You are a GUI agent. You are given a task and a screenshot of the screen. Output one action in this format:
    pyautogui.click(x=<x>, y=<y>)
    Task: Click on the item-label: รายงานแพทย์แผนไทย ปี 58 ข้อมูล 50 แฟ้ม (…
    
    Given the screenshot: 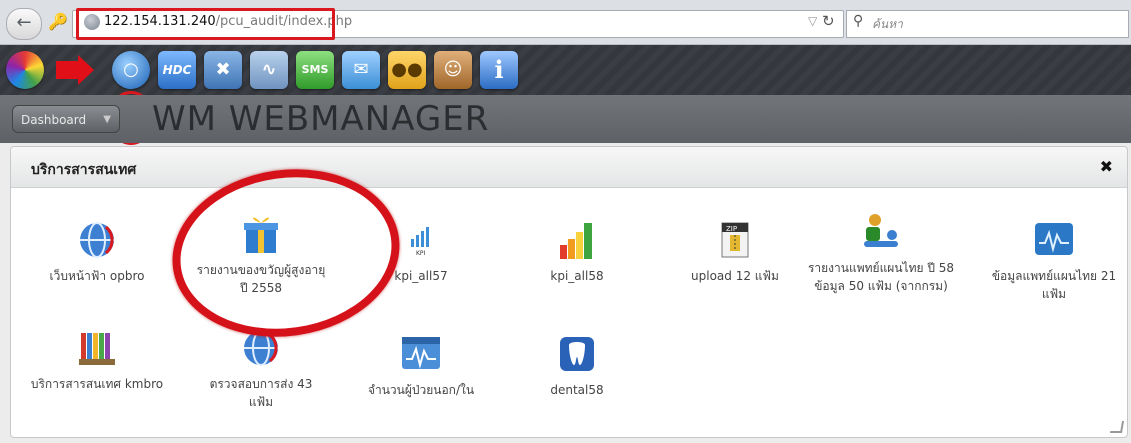 What is the action you would take?
    pyautogui.click(x=881, y=277)
    